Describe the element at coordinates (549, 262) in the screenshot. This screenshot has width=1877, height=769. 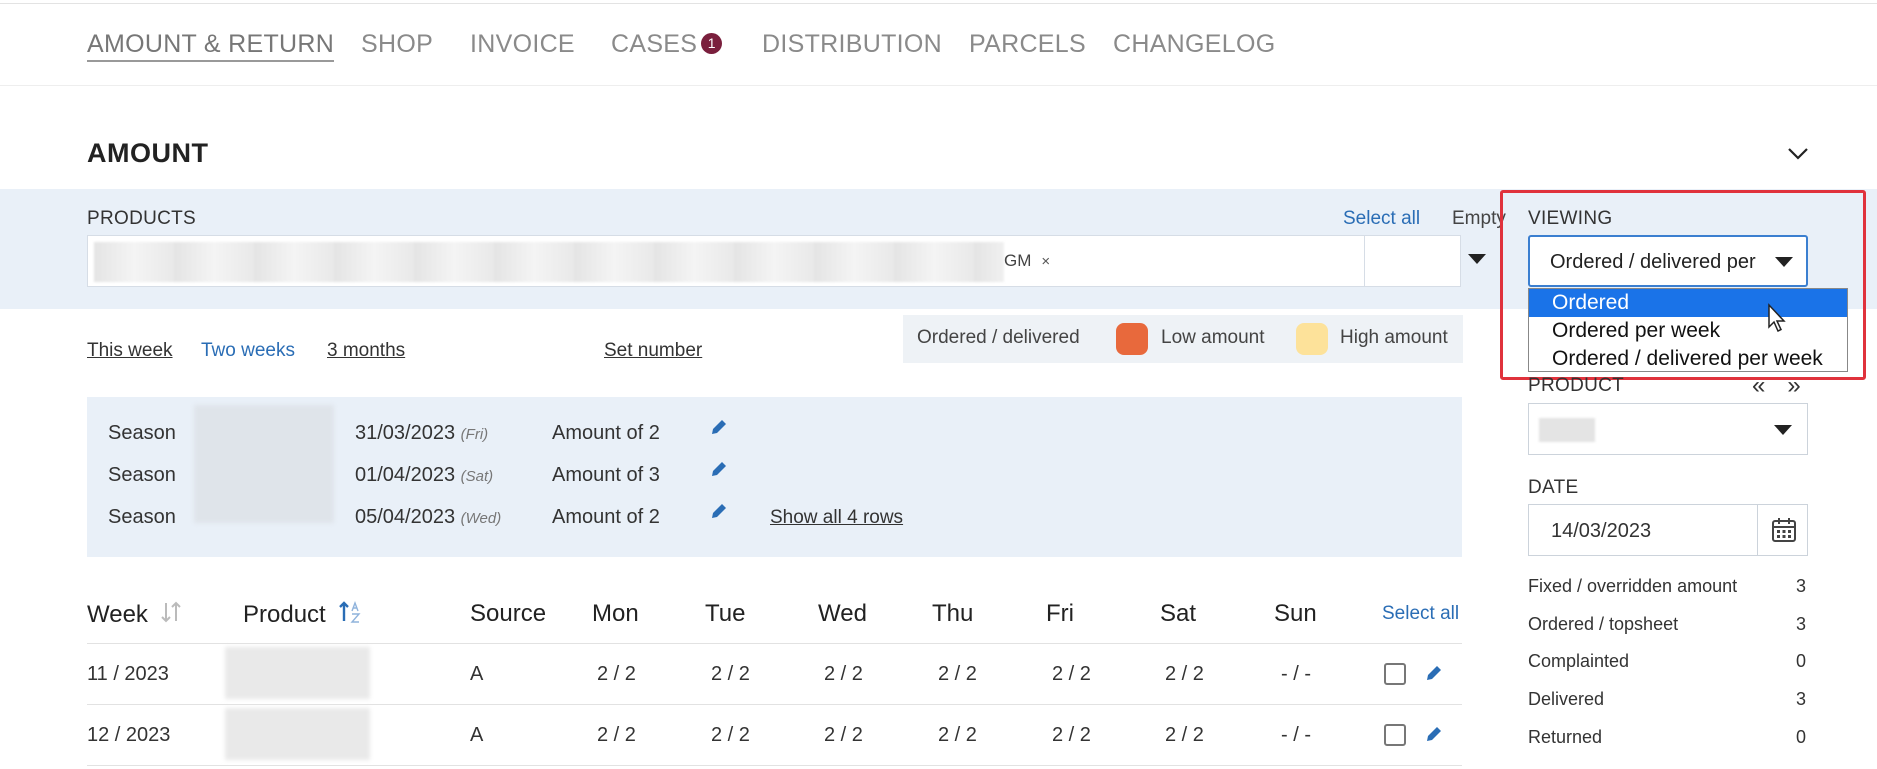
I see `blurred-product-chips` at that location.